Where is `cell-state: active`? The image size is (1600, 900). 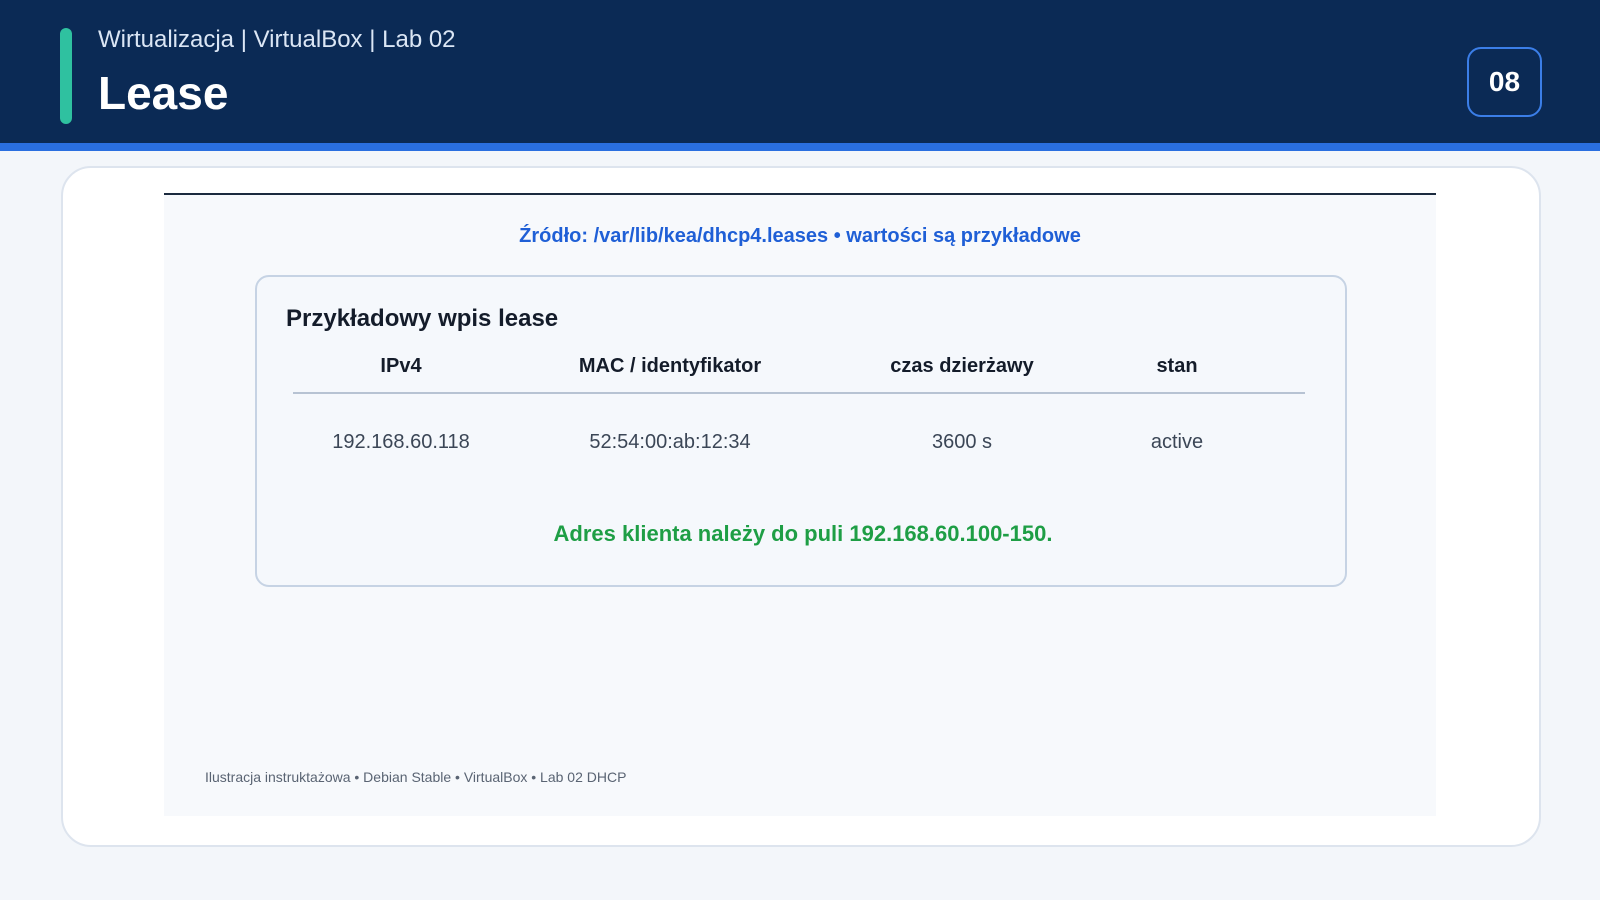 cell-state: active is located at coordinates (1177, 442).